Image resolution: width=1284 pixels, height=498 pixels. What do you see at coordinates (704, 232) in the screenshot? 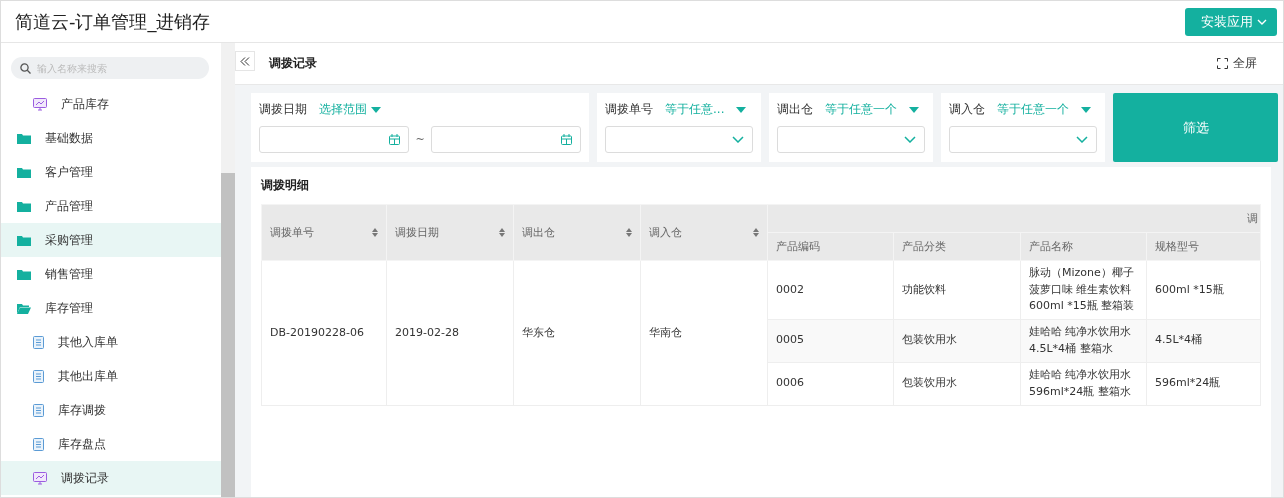
I see `column-header: 调入仓` at bounding box center [704, 232].